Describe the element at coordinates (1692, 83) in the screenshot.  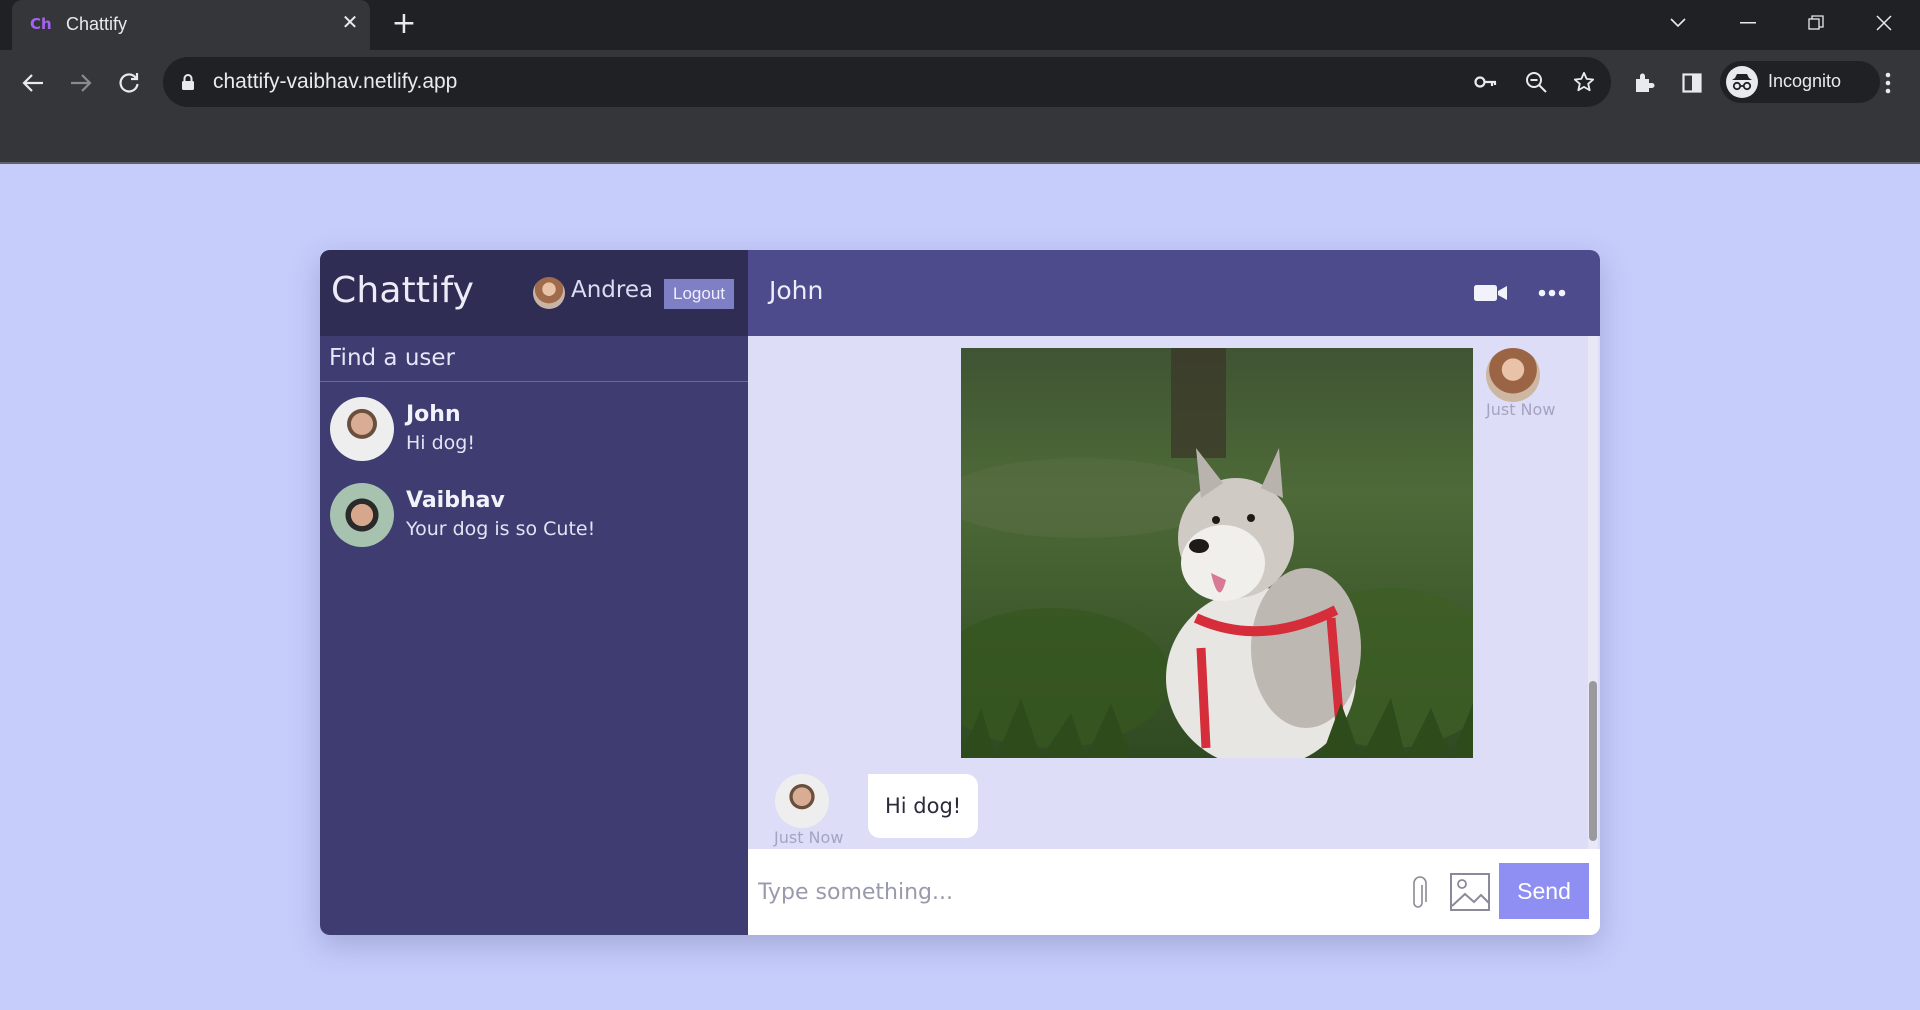
I see `side-panel-icon` at that location.